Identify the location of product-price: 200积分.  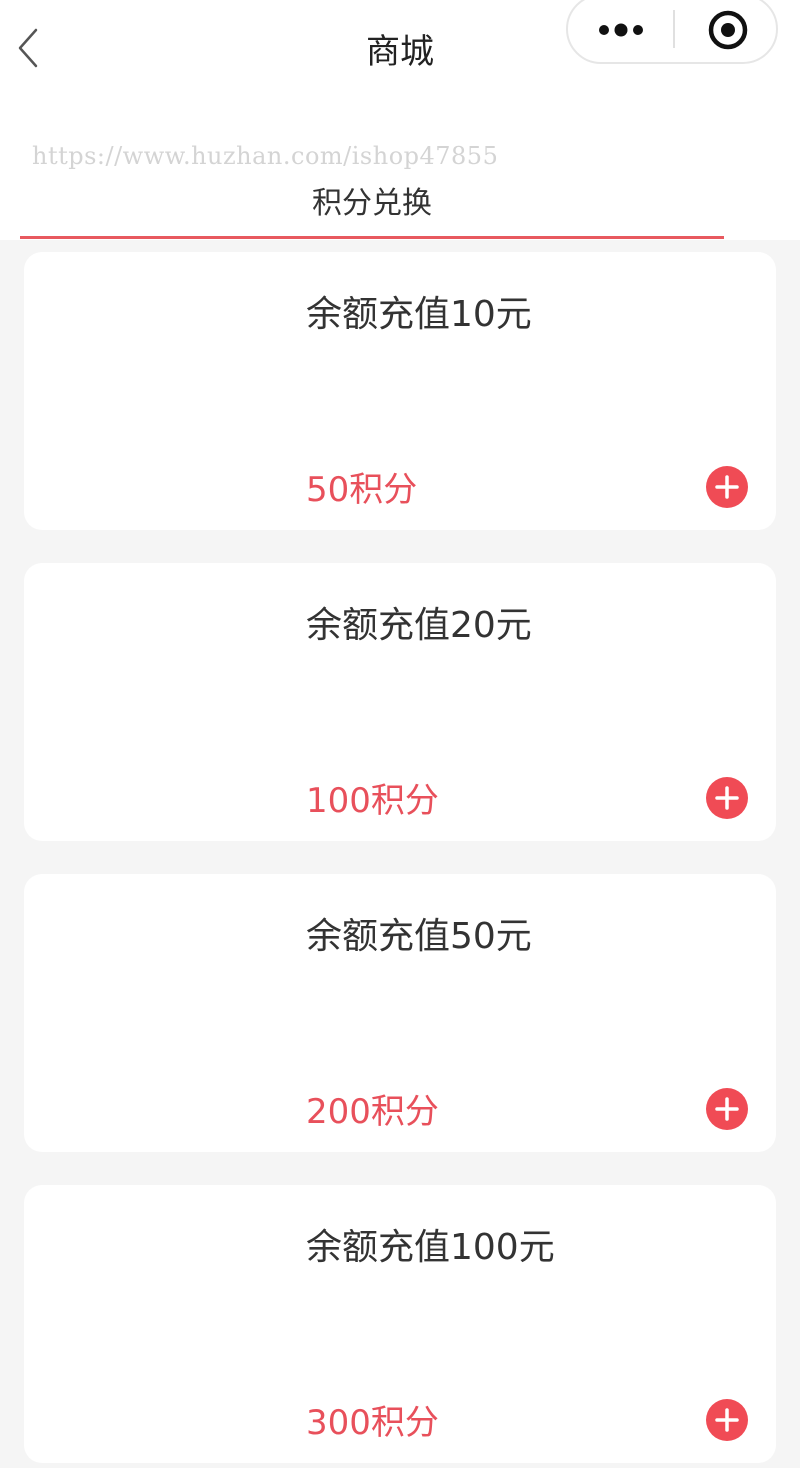
(372, 1112).